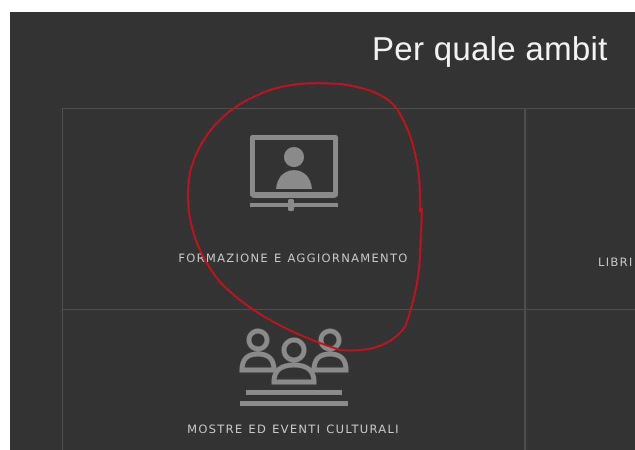 The height and width of the screenshot is (450, 635). Describe the element at coordinates (490, 48) in the screenshot. I see `page-title: Per quale ambit` at that location.